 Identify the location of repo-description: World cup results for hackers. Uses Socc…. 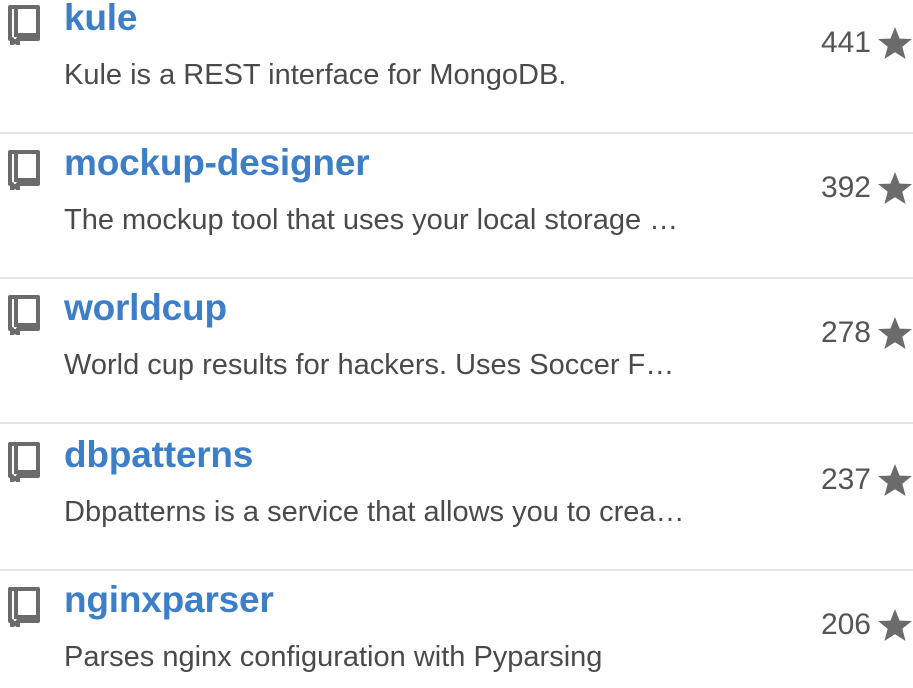
(369, 365).